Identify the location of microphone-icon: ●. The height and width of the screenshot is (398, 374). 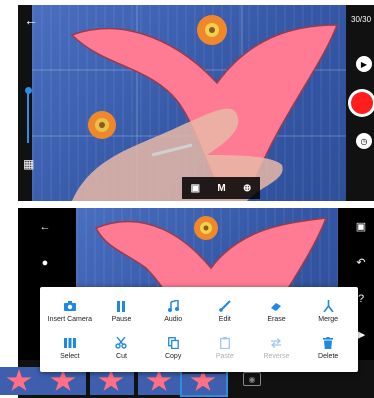
(45, 263).